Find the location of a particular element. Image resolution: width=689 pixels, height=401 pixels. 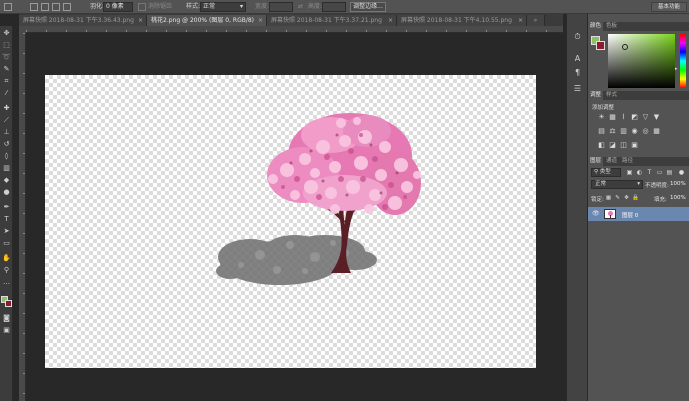

color-background-swatch is located at coordinates (600, 45).